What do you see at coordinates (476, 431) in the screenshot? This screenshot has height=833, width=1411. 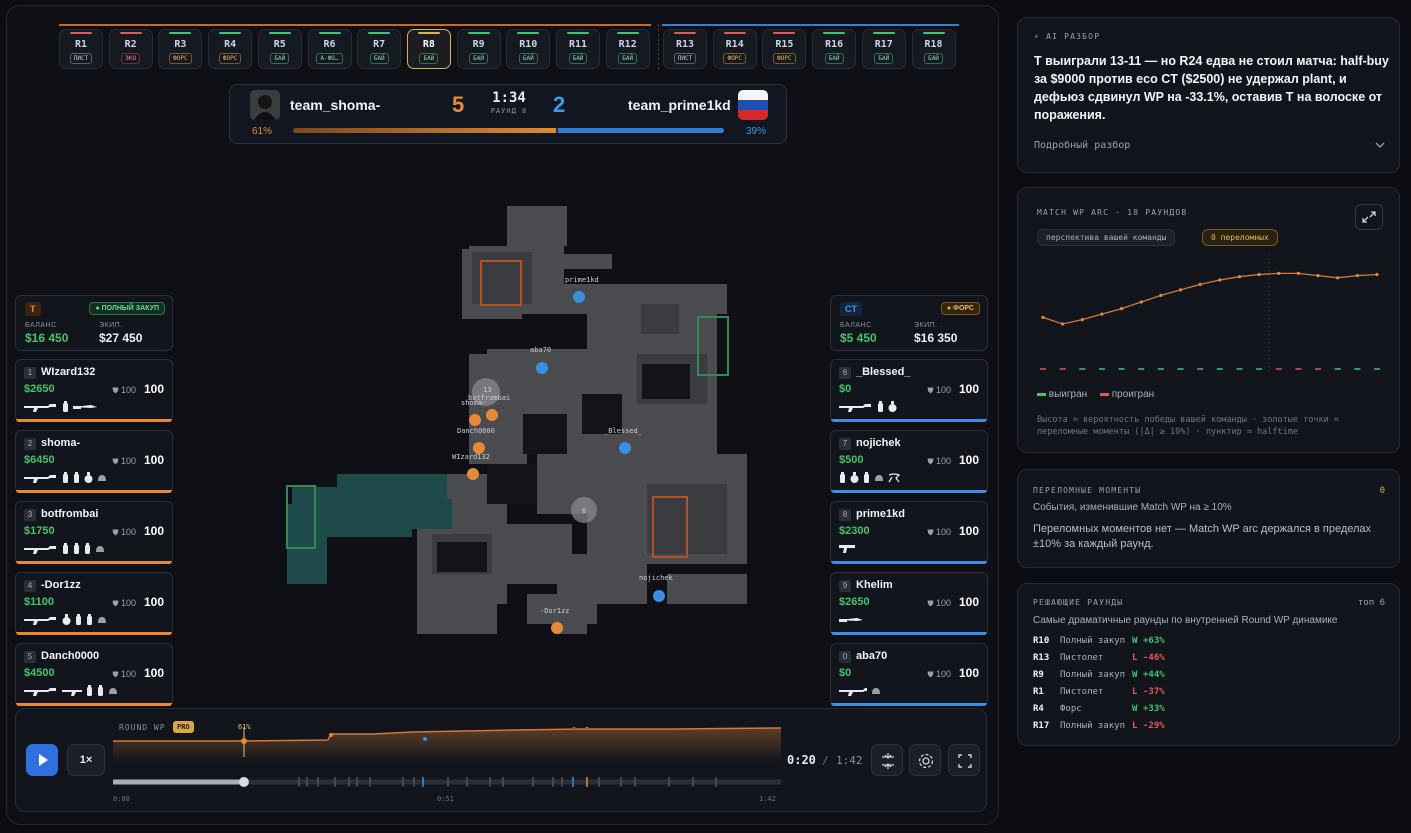 I see `svg-text: Danch0000` at bounding box center [476, 431].